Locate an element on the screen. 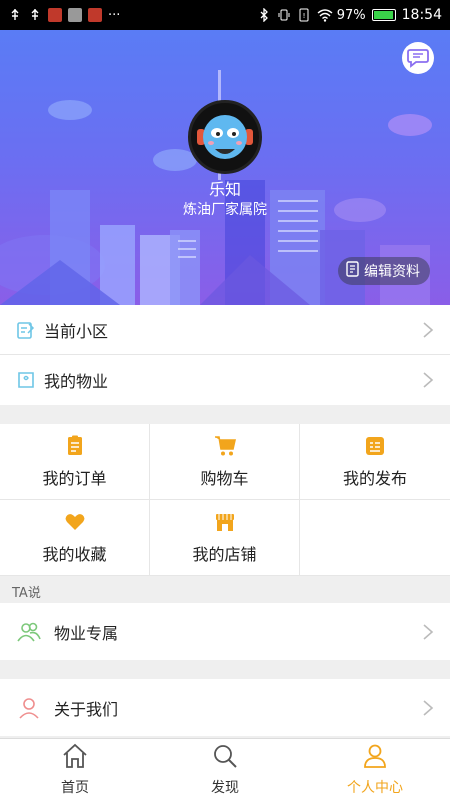 The height and width of the screenshot is (800, 450). nickname: 乐知 is located at coordinates (224, 189).